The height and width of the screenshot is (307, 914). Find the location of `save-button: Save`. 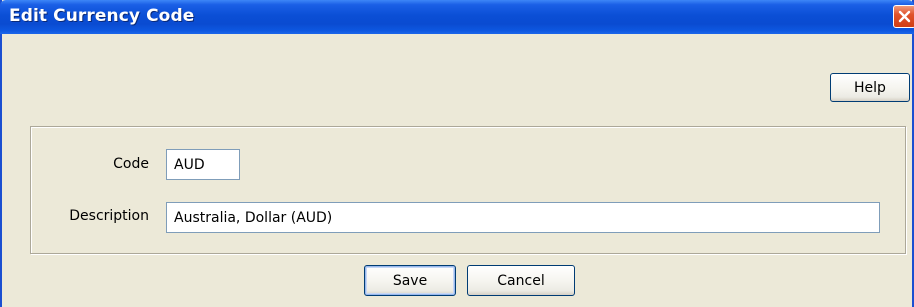

save-button: Save is located at coordinates (410, 280).